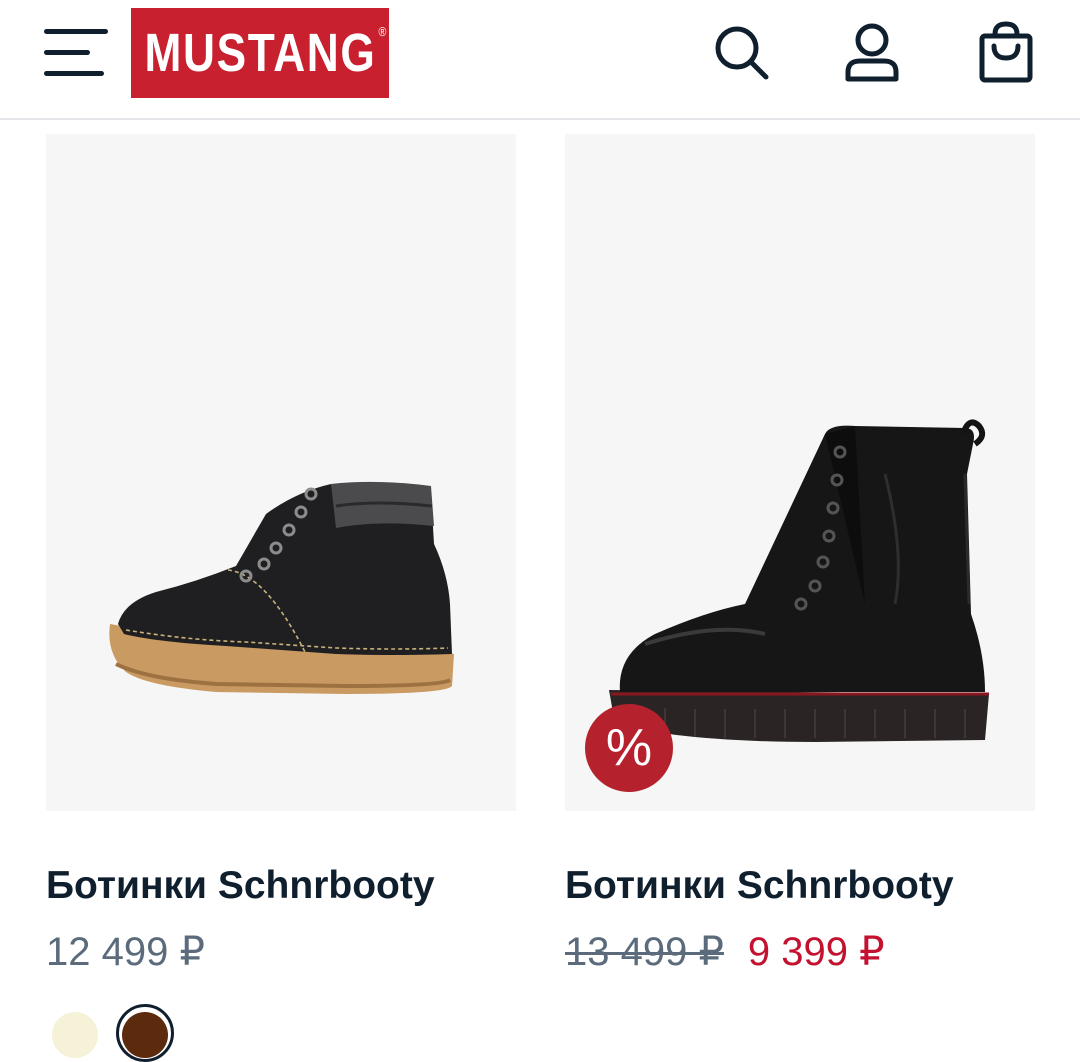 Image resolution: width=1080 pixels, height=1062 pixels. What do you see at coordinates (725, 952) in the screenshot?
I see `price-row: 13 499 ₽ 9 399 ₽` at bounding box center [725, 952].